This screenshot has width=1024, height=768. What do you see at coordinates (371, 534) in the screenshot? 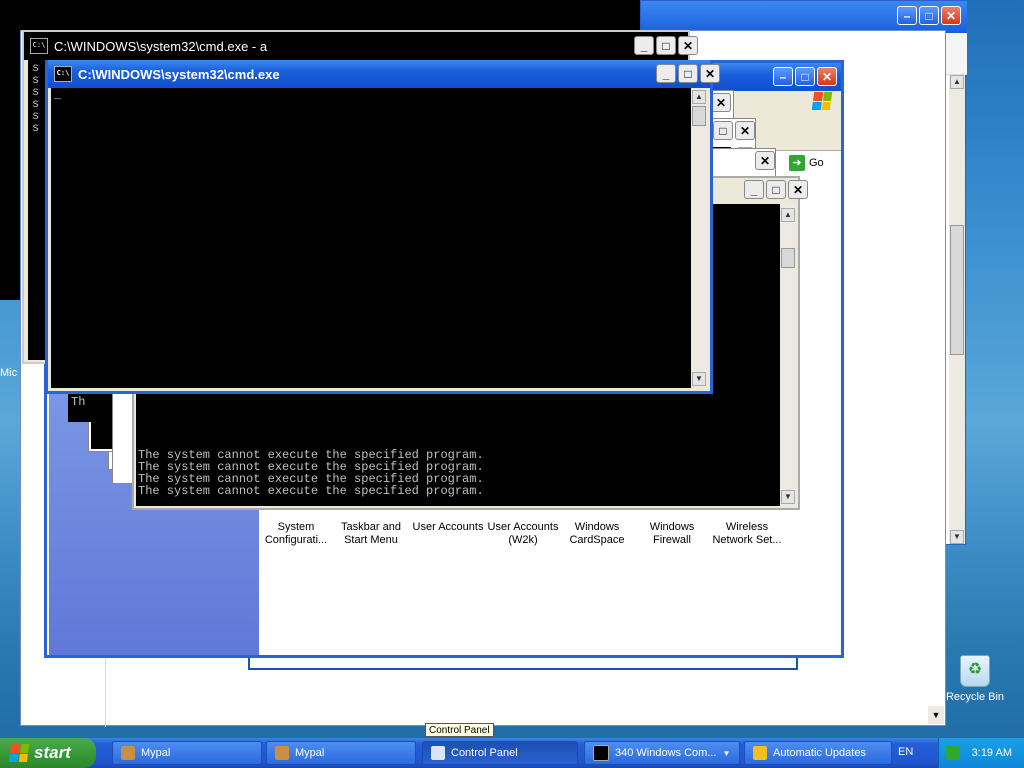
I see `cp-item-taskbar: Taskbar and Start Menu` at bounding box center [371, 534].